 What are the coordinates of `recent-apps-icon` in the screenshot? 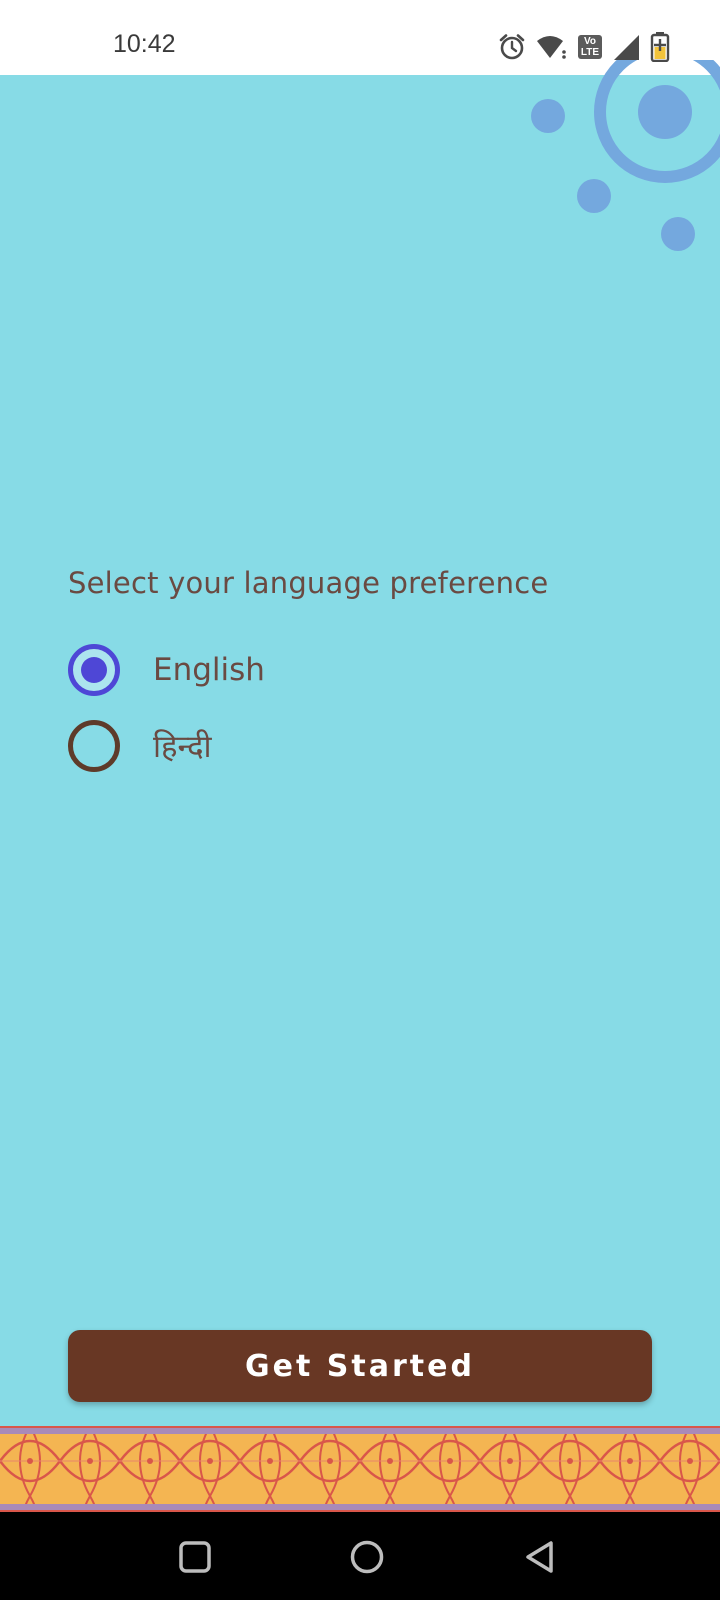 It's located at (195, 1557).